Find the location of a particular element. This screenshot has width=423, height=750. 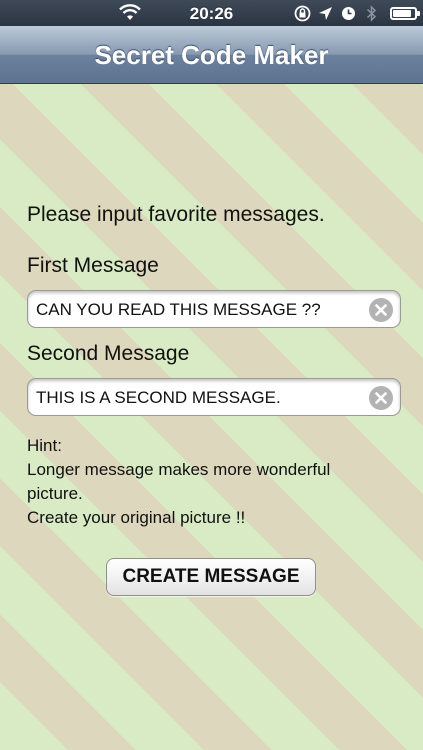

clear-second-message-icon is located at coordinates (381, 398).